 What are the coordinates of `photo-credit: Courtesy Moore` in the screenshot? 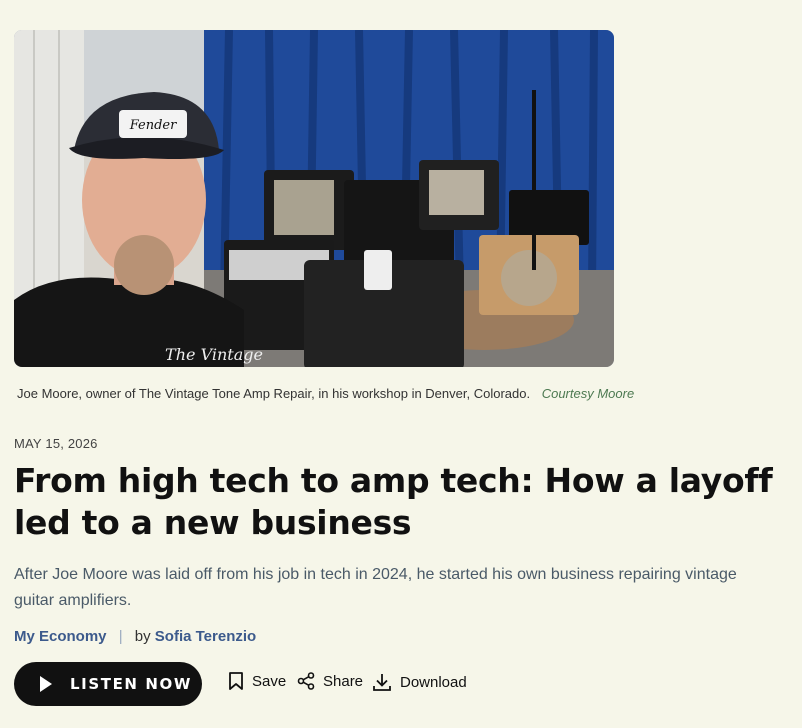 It's located at (588, 393).